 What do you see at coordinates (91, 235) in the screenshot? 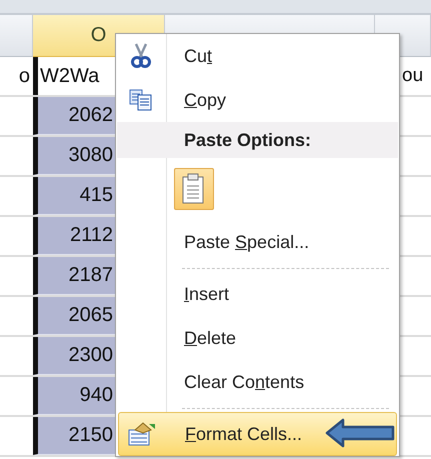
I see `table-cell: 2112` at bounding box center [91, 235].